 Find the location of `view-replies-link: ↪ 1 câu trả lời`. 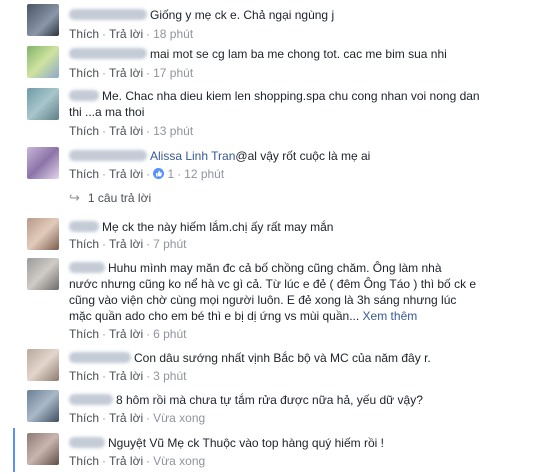

view-replies-link: ↪ 1 câu trả lời is located at coordinates (110, 198).